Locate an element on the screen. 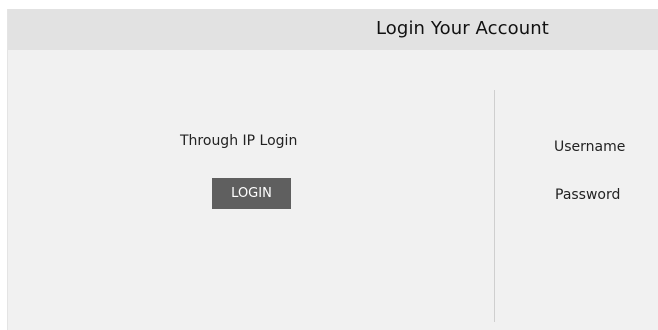  panel-header: Login Your Account is located at coordinates (333, 29).